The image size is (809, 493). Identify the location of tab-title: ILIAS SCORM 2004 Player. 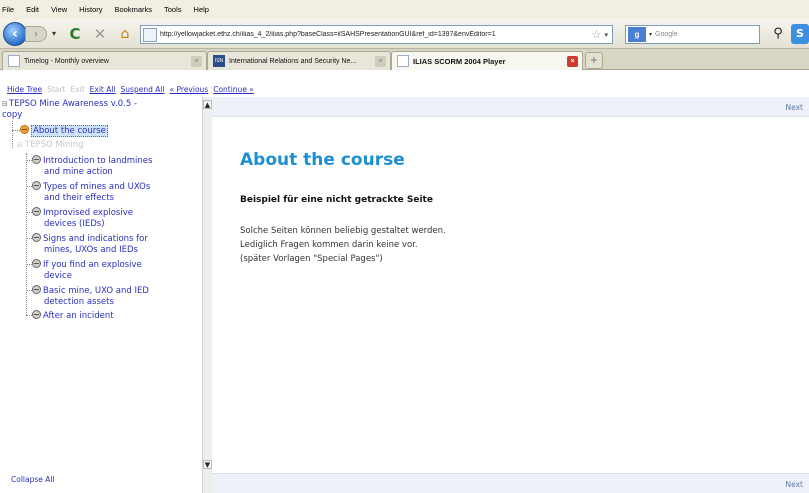
(459, 61).